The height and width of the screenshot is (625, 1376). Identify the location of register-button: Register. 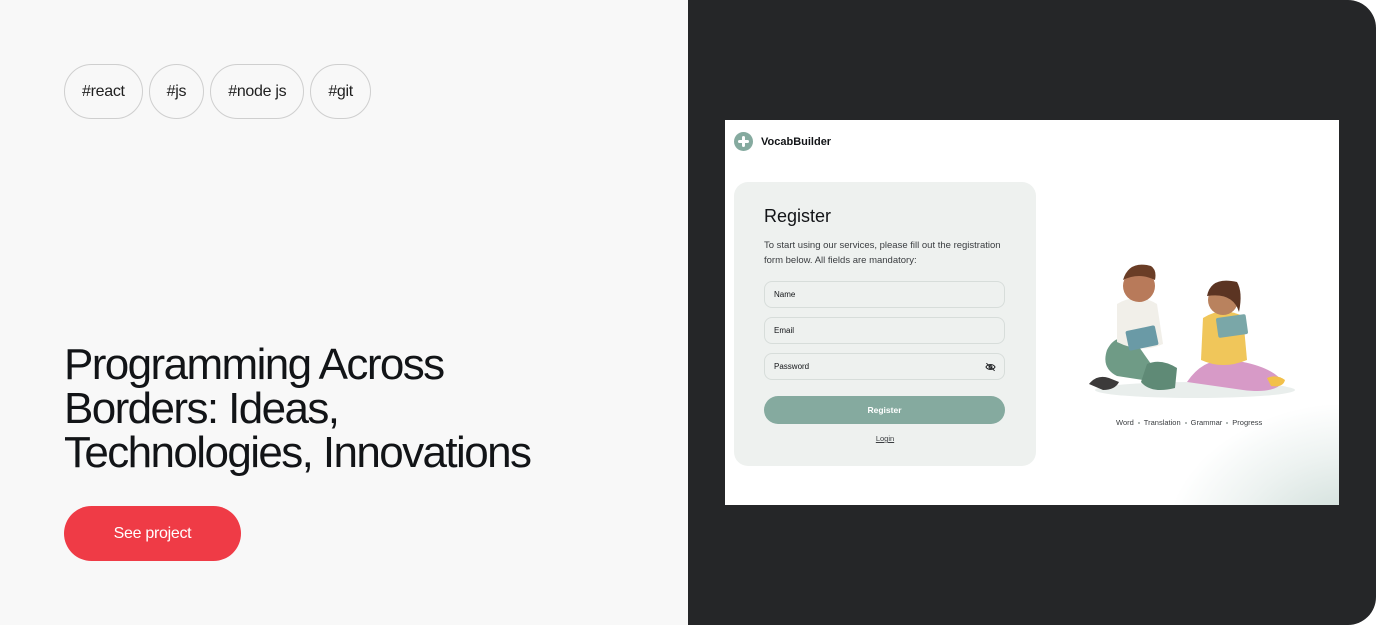
(884, 410).